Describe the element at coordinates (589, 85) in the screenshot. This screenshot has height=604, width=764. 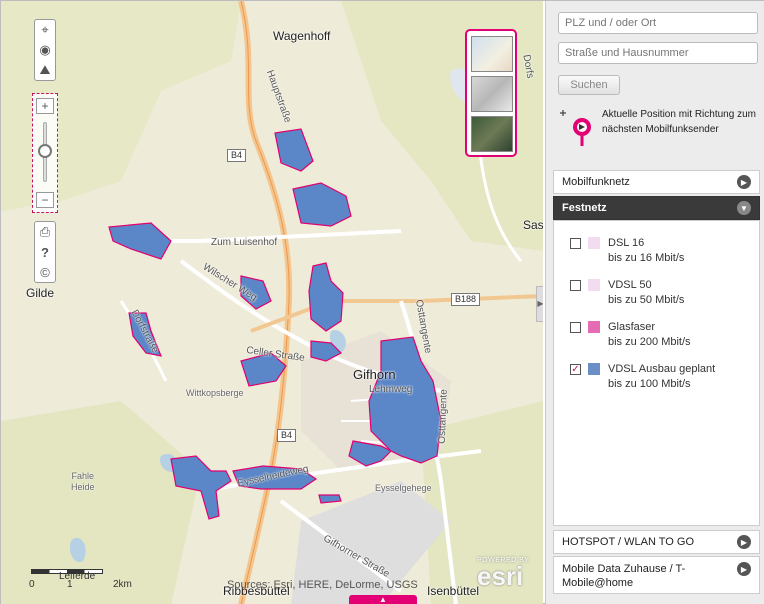
I see `search-button: Suchen` at that location.